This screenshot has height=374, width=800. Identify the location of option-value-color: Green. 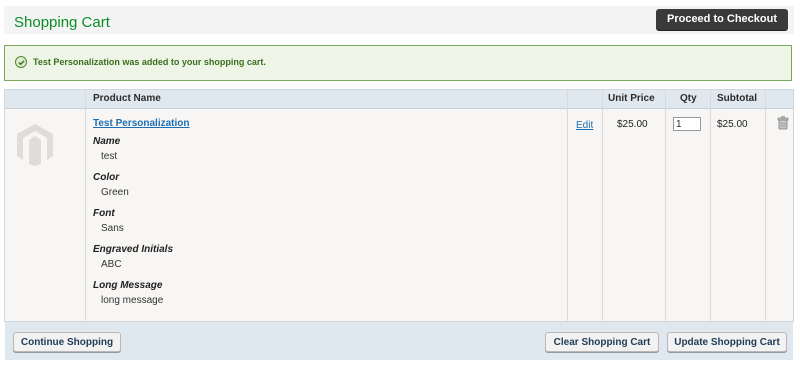
(115, 192).